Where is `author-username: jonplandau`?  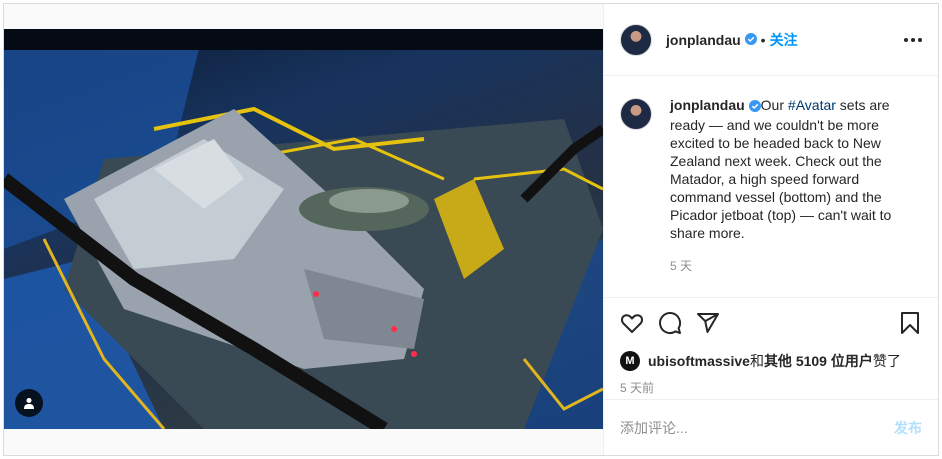 author-username: jonplandau is located at coordinates (703, 40).